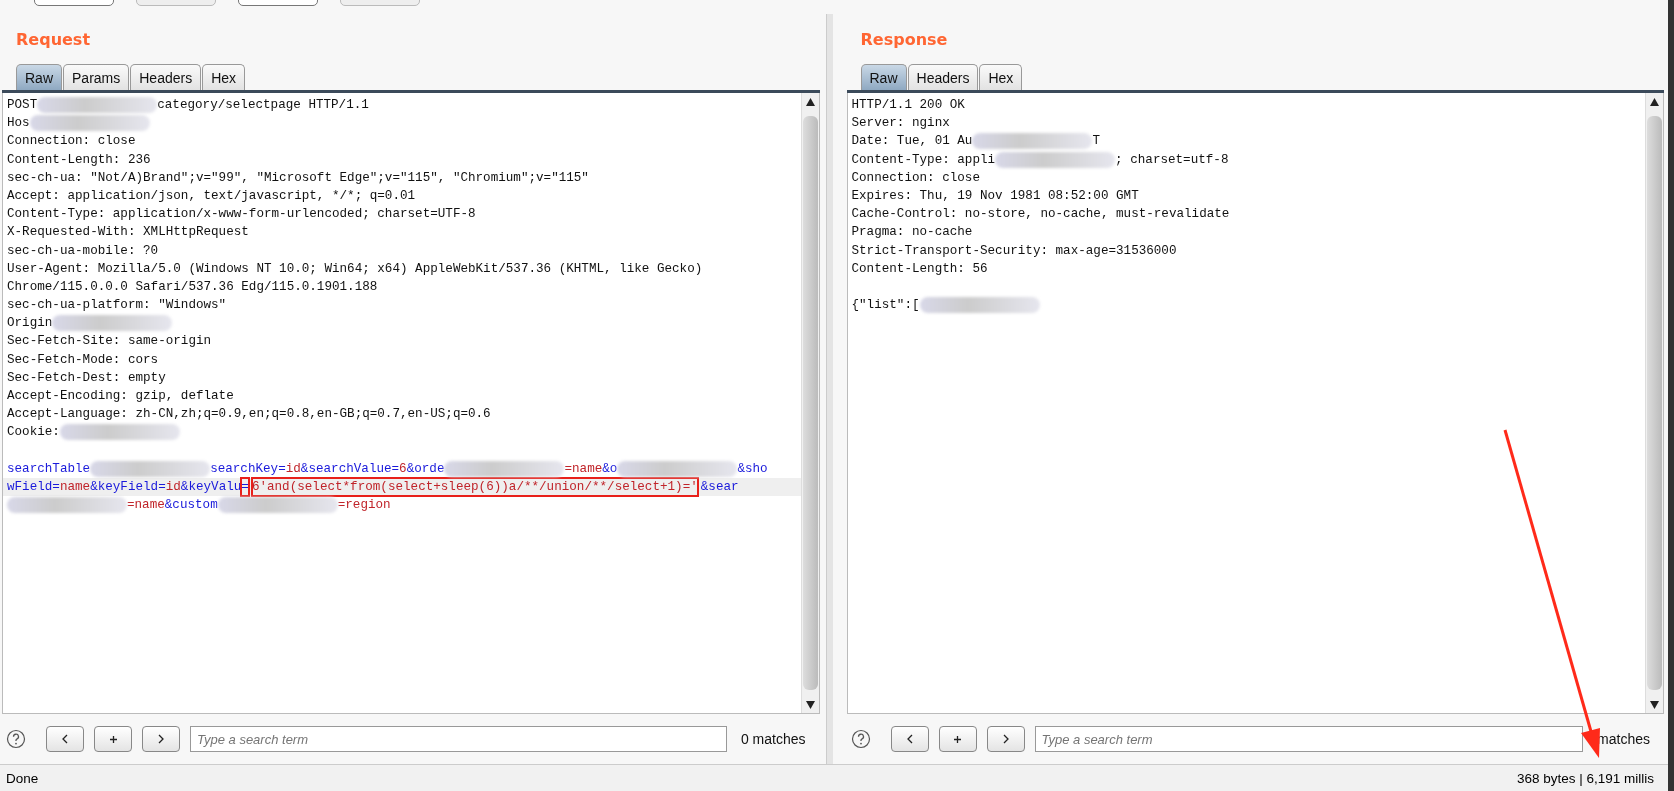 Image resolution: width=1674 pixels, height=791 pixels. Describe the element at coordinates (241, 215) in the screenshot. I see `text-line: Content-Type: application/x-www-form-urlencoded; charset=UTF-8` at that location.